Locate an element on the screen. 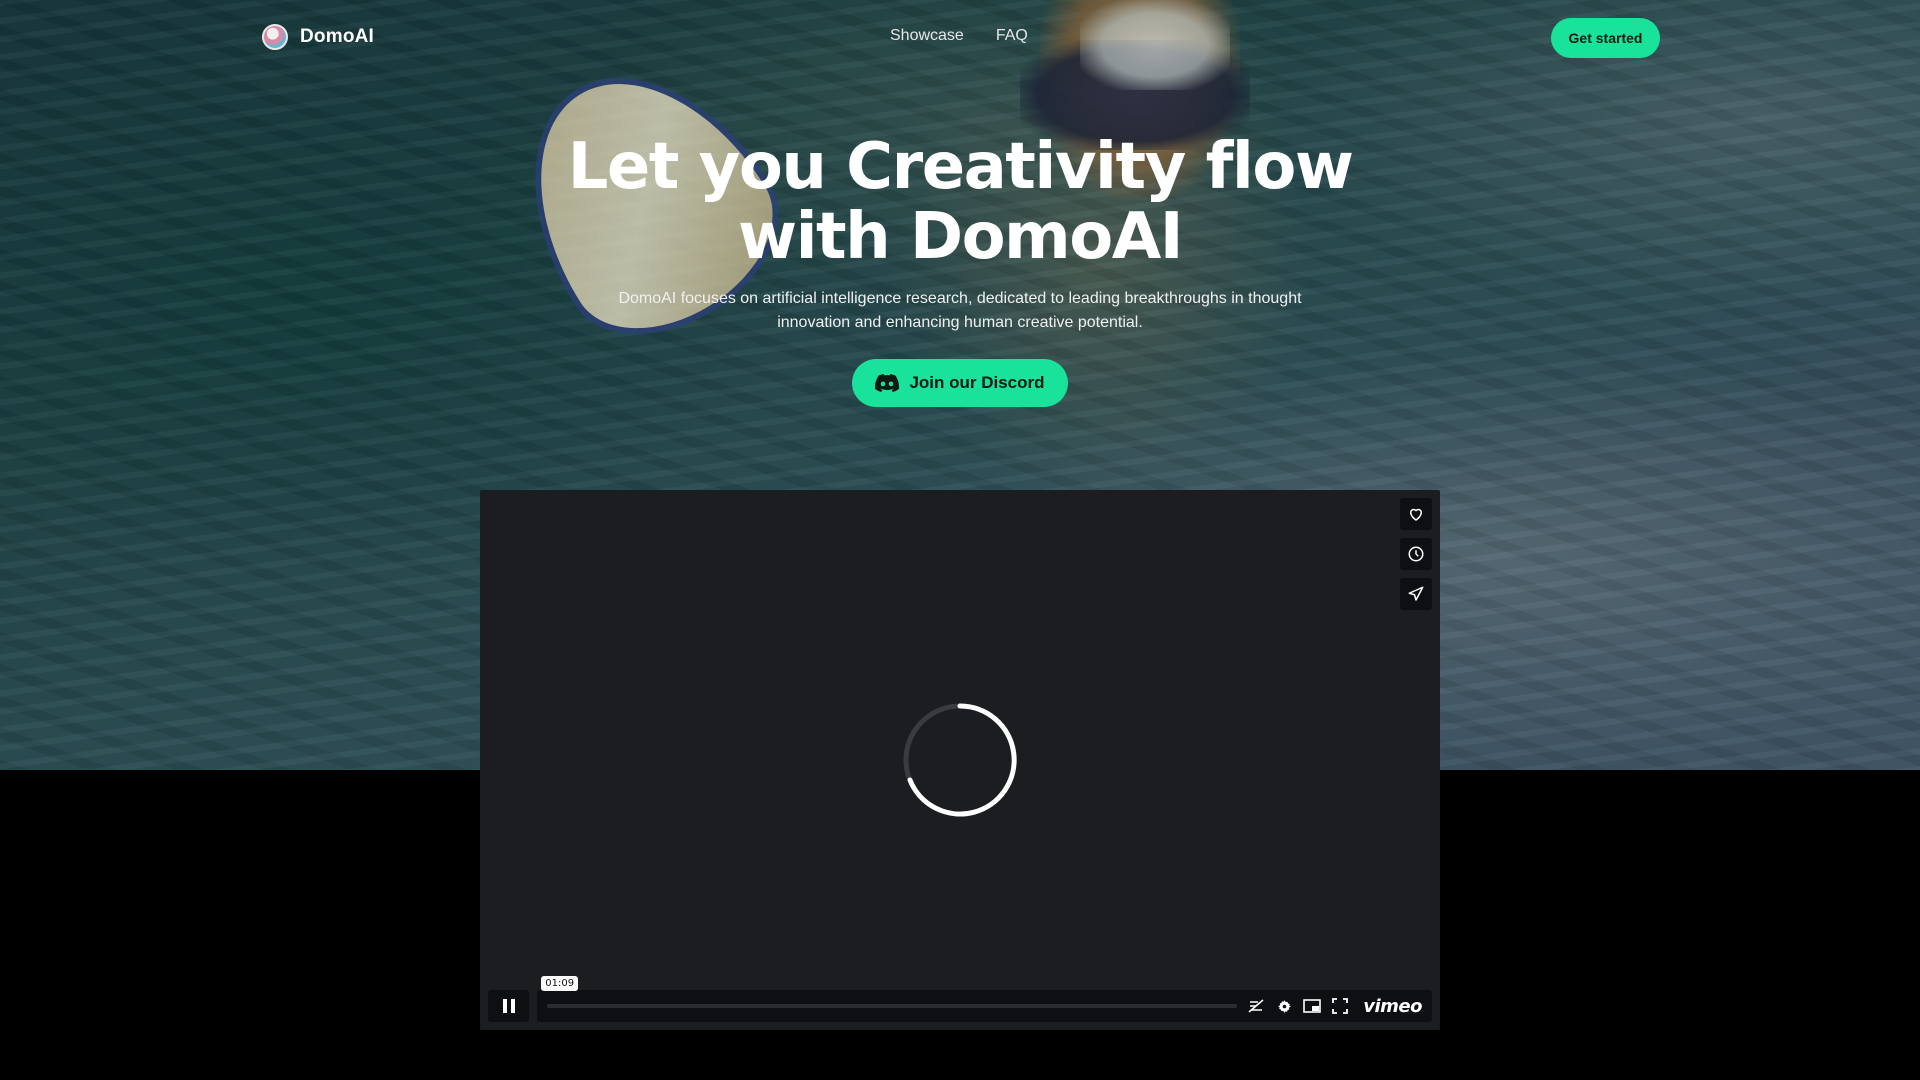 This screenshot has height=1080, width=1920. progress-bar: 01:09 is located at coordinates (889, 992).